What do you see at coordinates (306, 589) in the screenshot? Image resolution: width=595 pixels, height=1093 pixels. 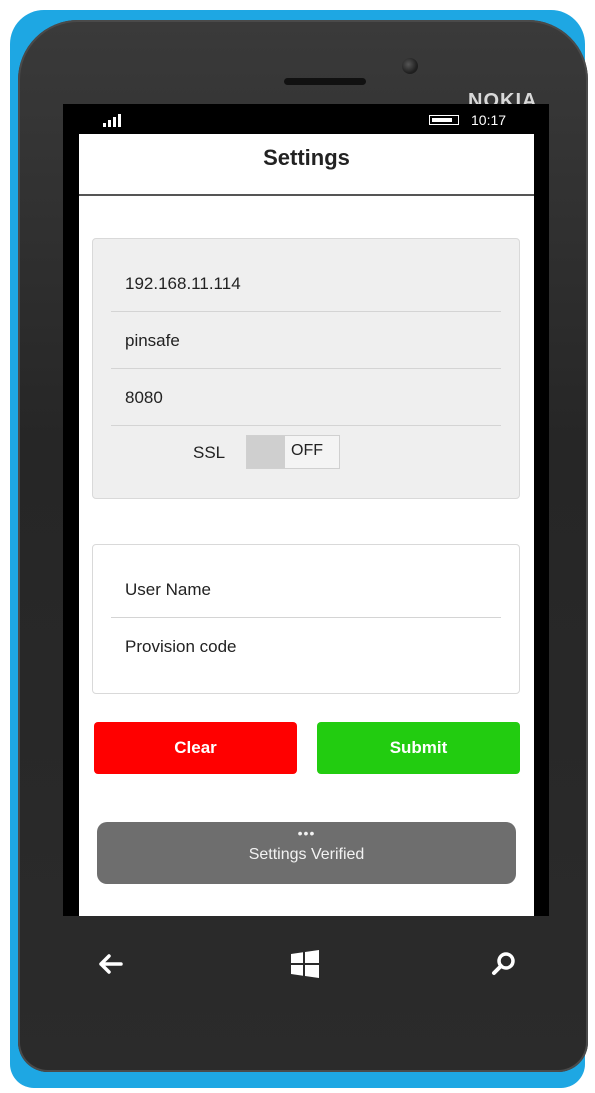 I see `username-field: User Name` at bounding box center [306, 589].